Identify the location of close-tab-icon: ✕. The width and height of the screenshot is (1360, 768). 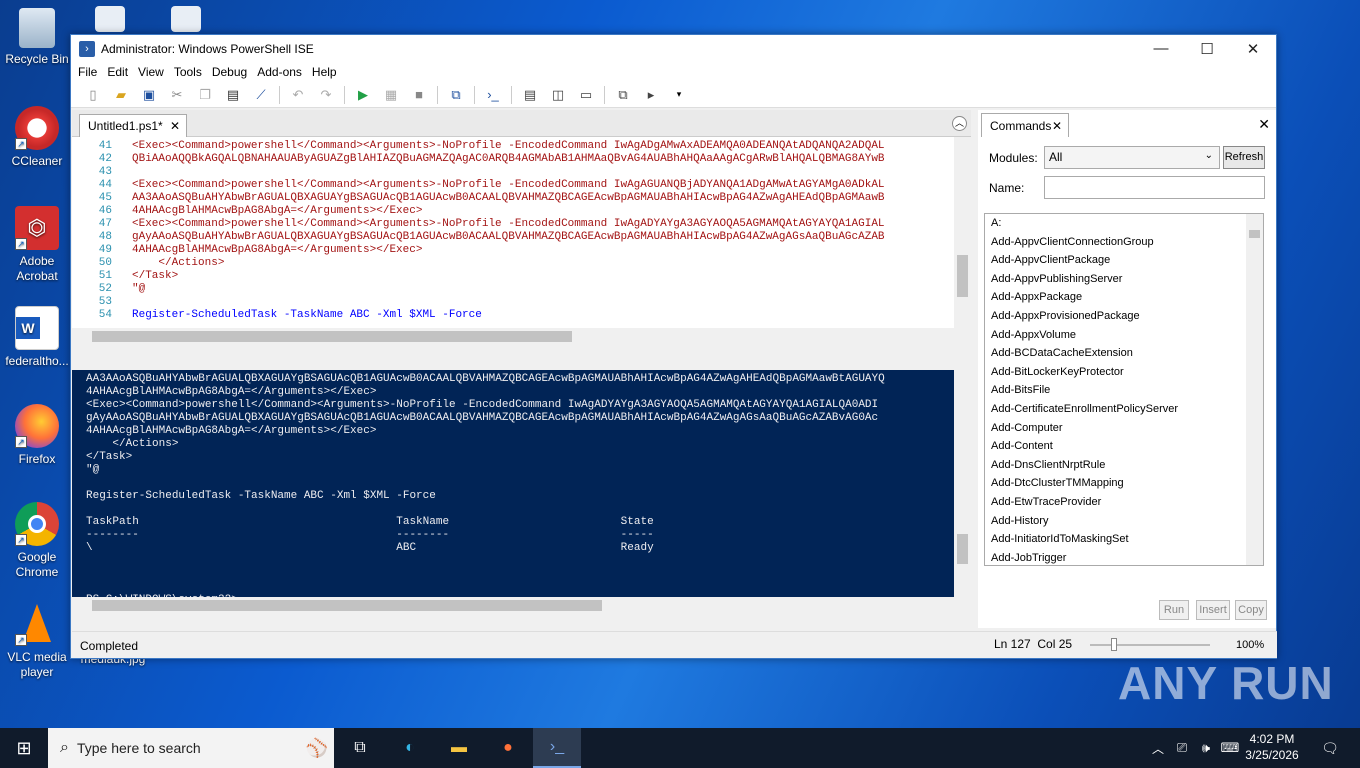
(175, 126).